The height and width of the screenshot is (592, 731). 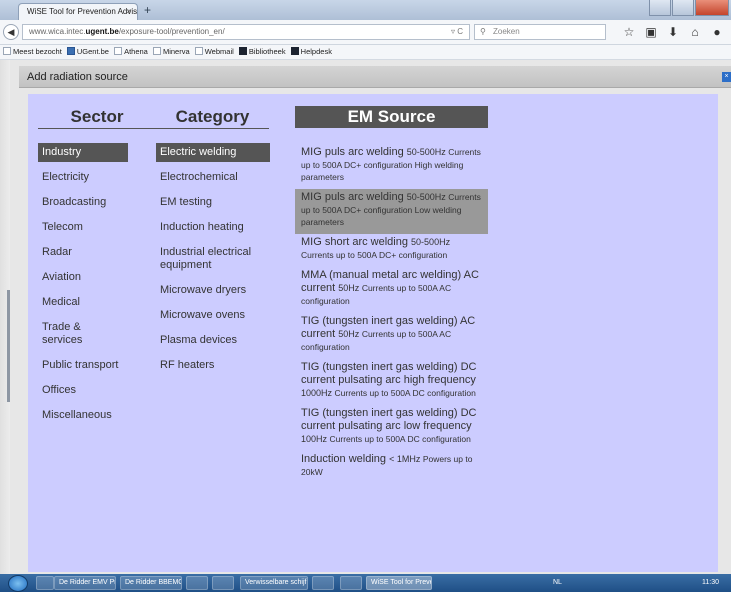 I want to click on sector-item: Aviation, so click(x=83, y=277).